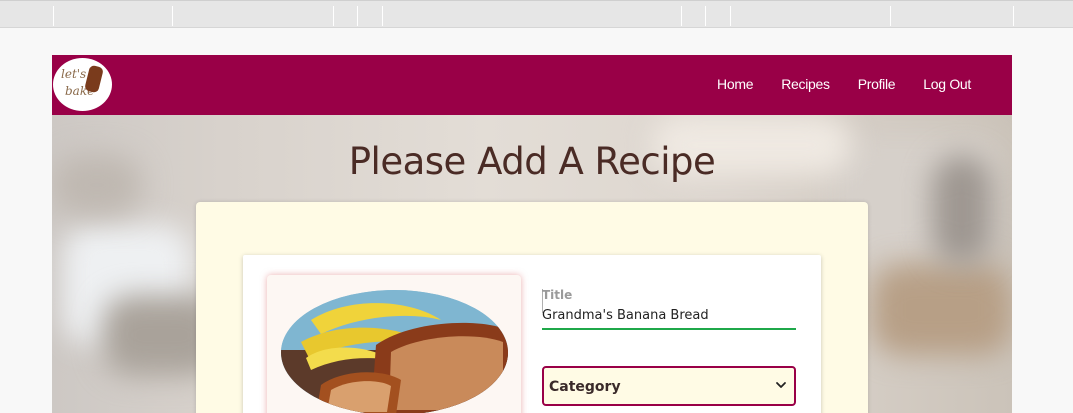 This screenshot has height=413, width=1073. What do you see at coordinates (532, 85) in the screenshot?
I see `navbar: let's bake Home Recipes Profile Log Out` at bounding box center [532, 85].